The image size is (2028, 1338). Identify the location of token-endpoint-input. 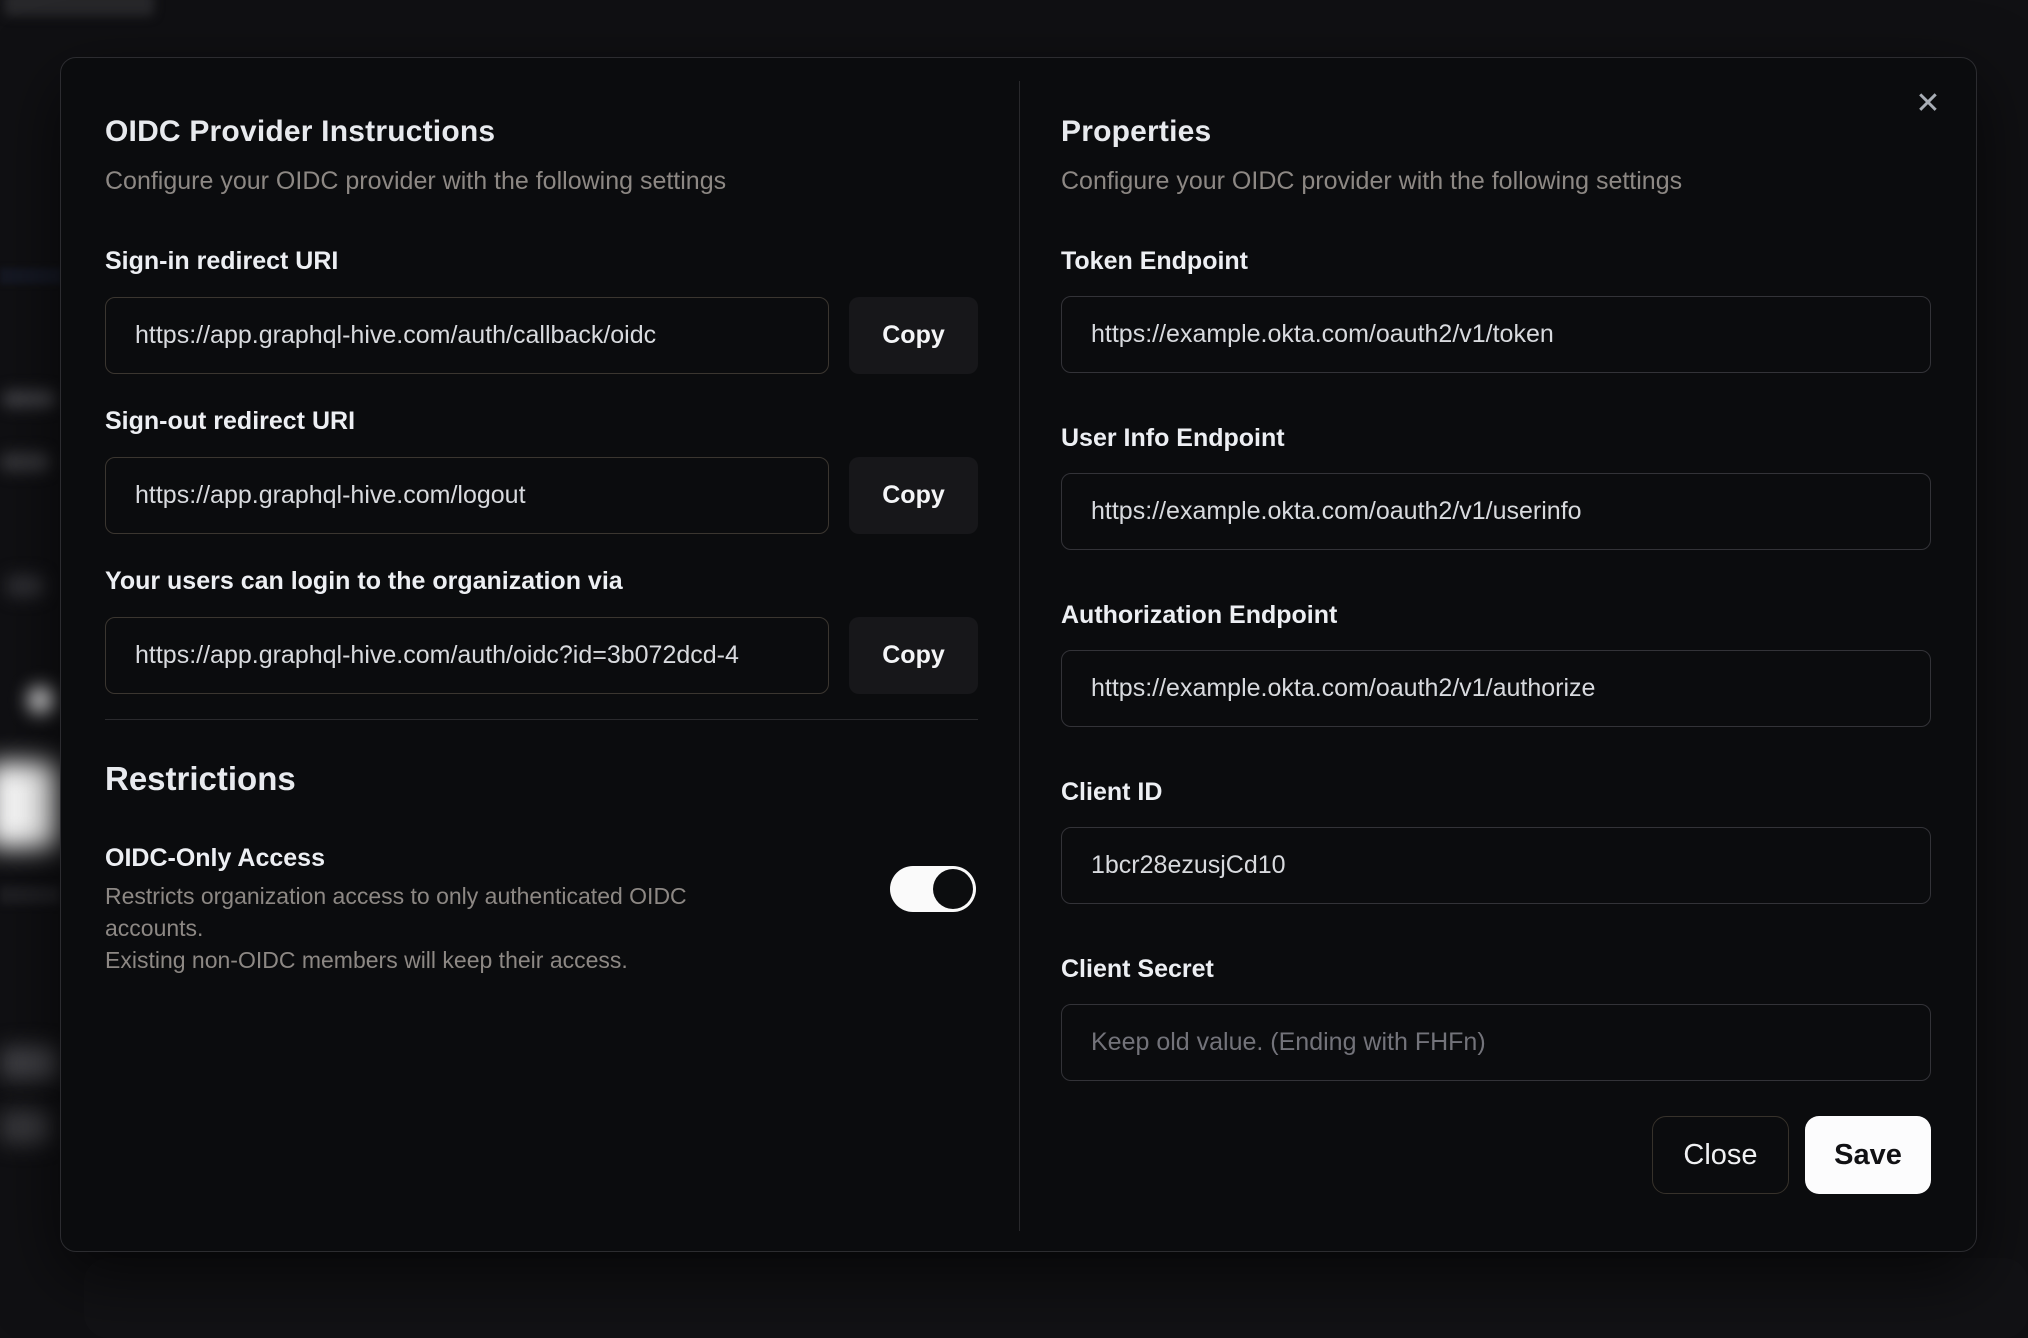
(1496, 334).